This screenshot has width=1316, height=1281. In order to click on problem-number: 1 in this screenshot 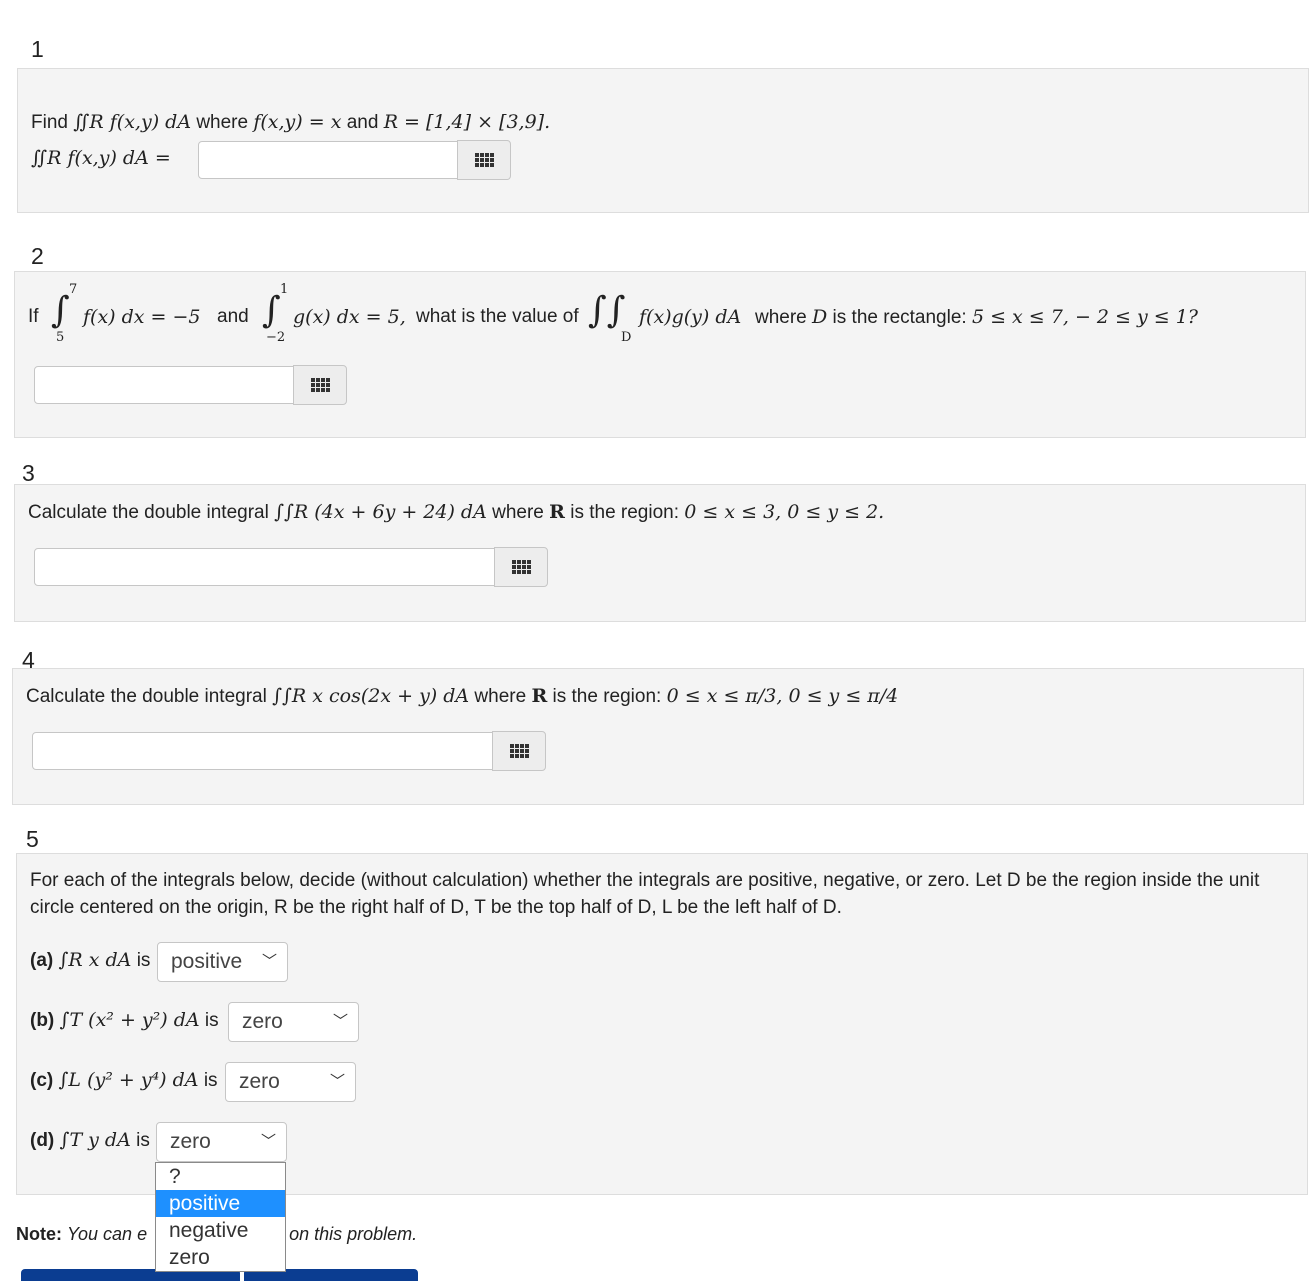, I will do `click(37, 49)`.